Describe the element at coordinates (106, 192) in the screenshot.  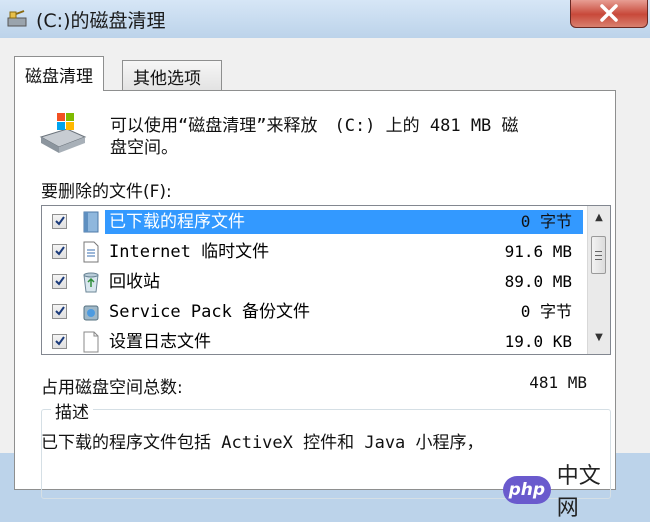
I see `files-to-delete-label: 要删除的文件(F):` at that location.